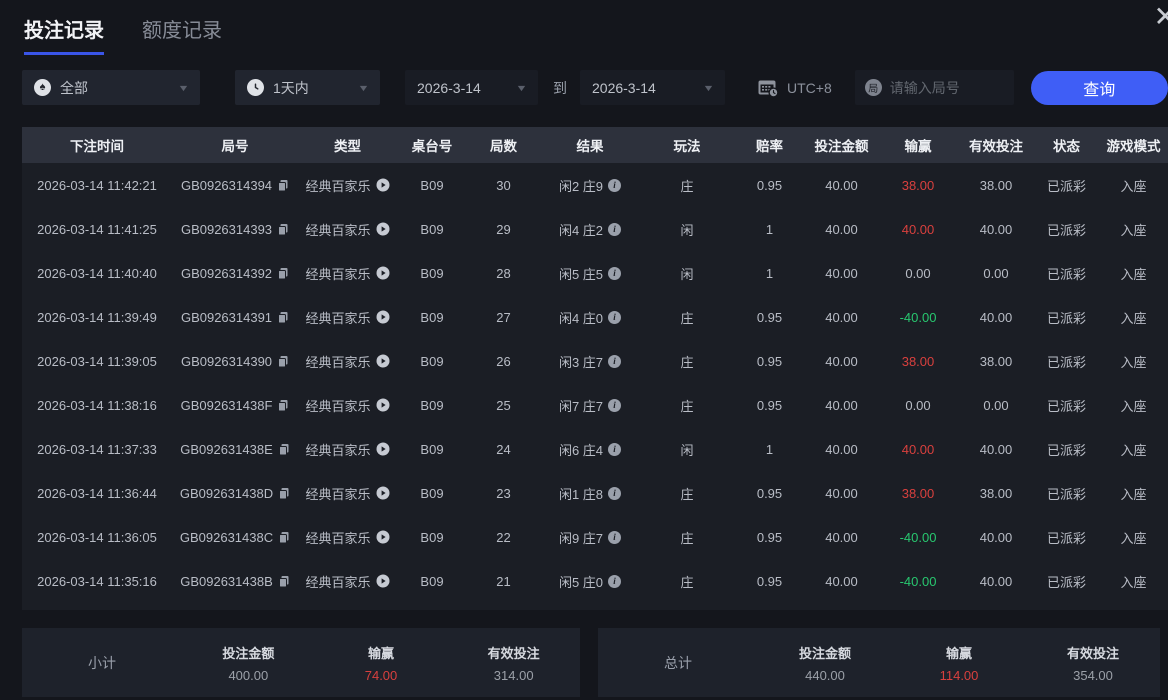 The width and height of the screenshot is (1168, 700). I want to click on cell-result: 闲2 庄9 i, so click(590, 185).